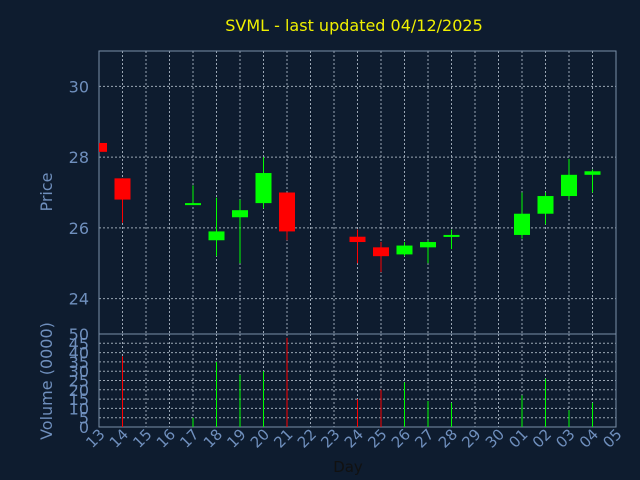  Describe the element at coordinates (166, 438) in the screenshot. I see `x-tick-label: 16` at that location.